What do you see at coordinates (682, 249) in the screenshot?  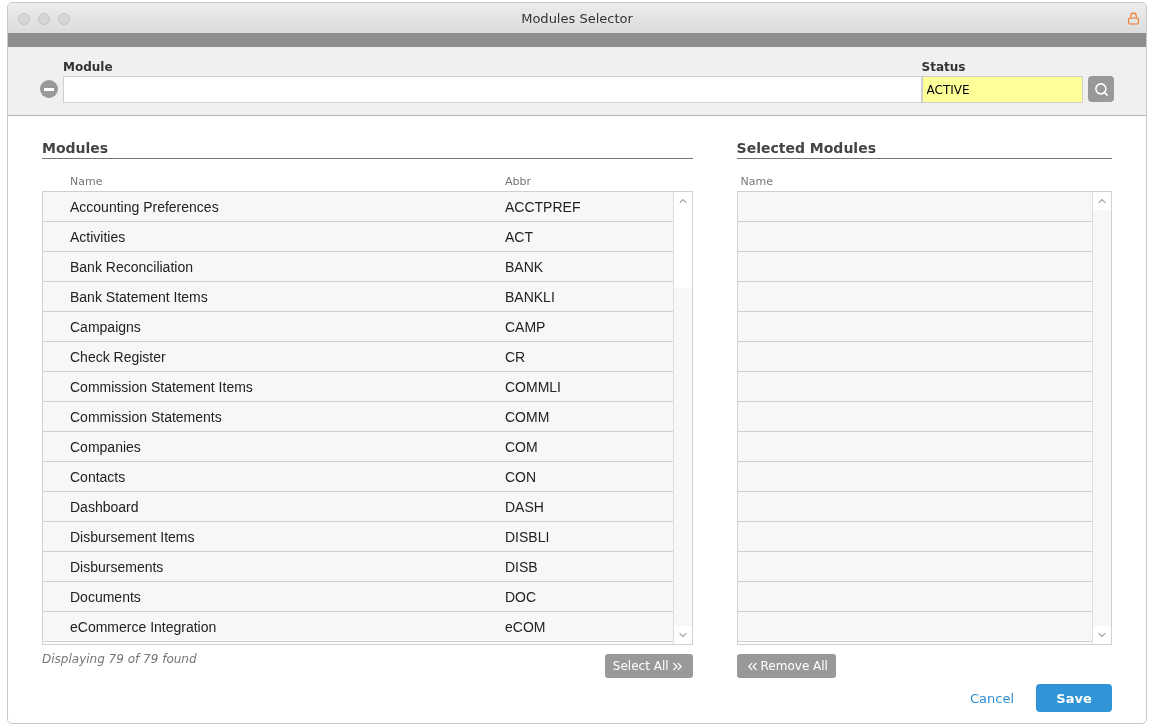 I see `scroll-thumb` at bounding box center [682, 249].